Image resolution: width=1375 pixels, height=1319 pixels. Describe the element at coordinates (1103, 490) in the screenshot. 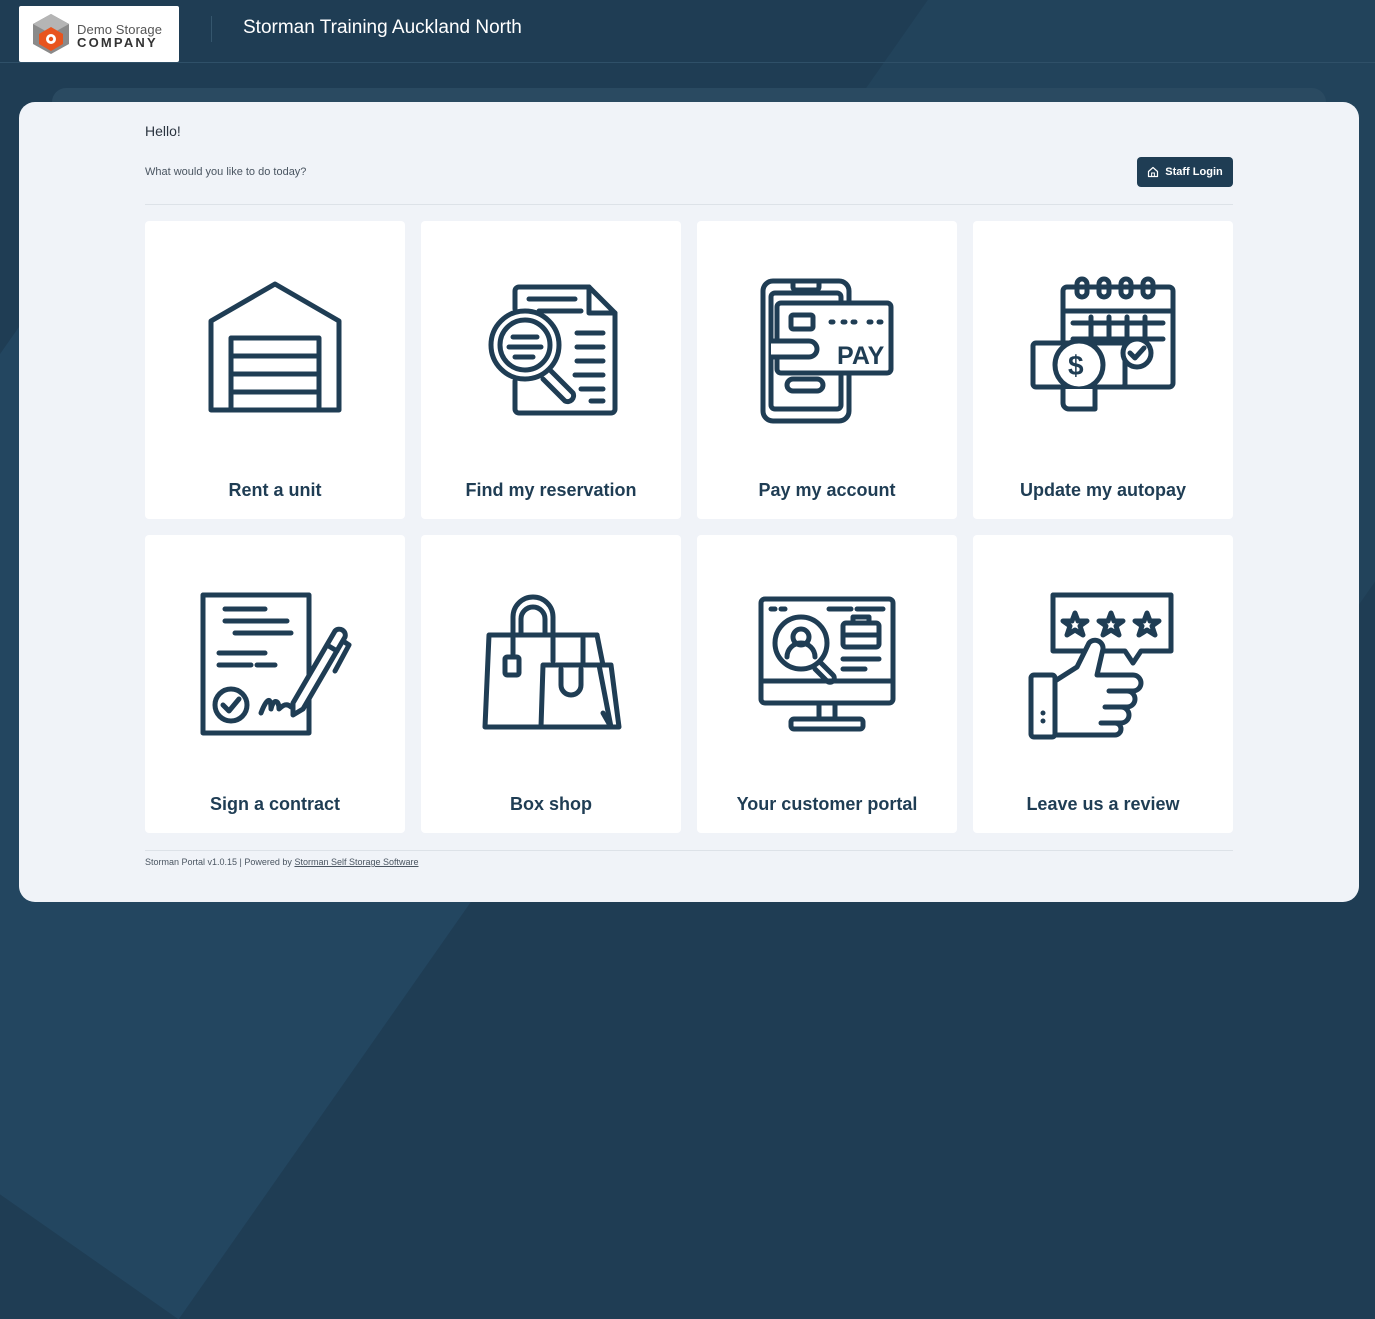

I see `tile-label: Update my autopay` at that location.